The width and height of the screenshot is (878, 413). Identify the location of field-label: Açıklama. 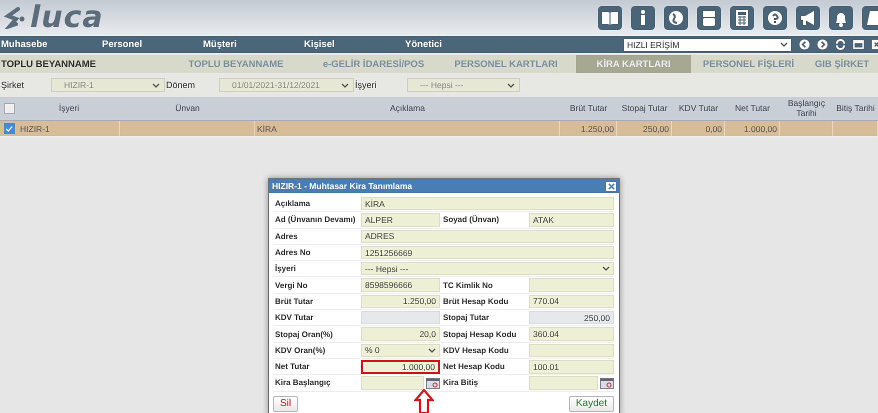
(293, 204).